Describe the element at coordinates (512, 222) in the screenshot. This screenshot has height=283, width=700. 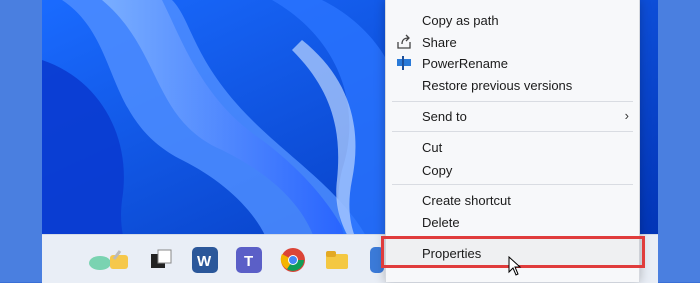
I see `menu-item-delete: Delete` at that location.